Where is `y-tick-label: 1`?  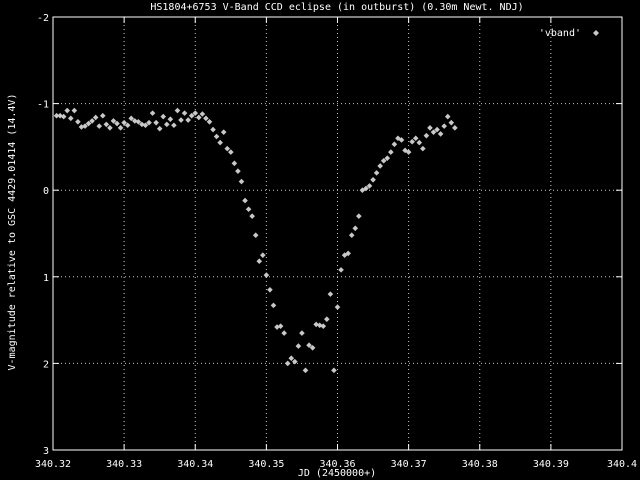
y-tick-label: 1 is located at coordinates (46, 278).